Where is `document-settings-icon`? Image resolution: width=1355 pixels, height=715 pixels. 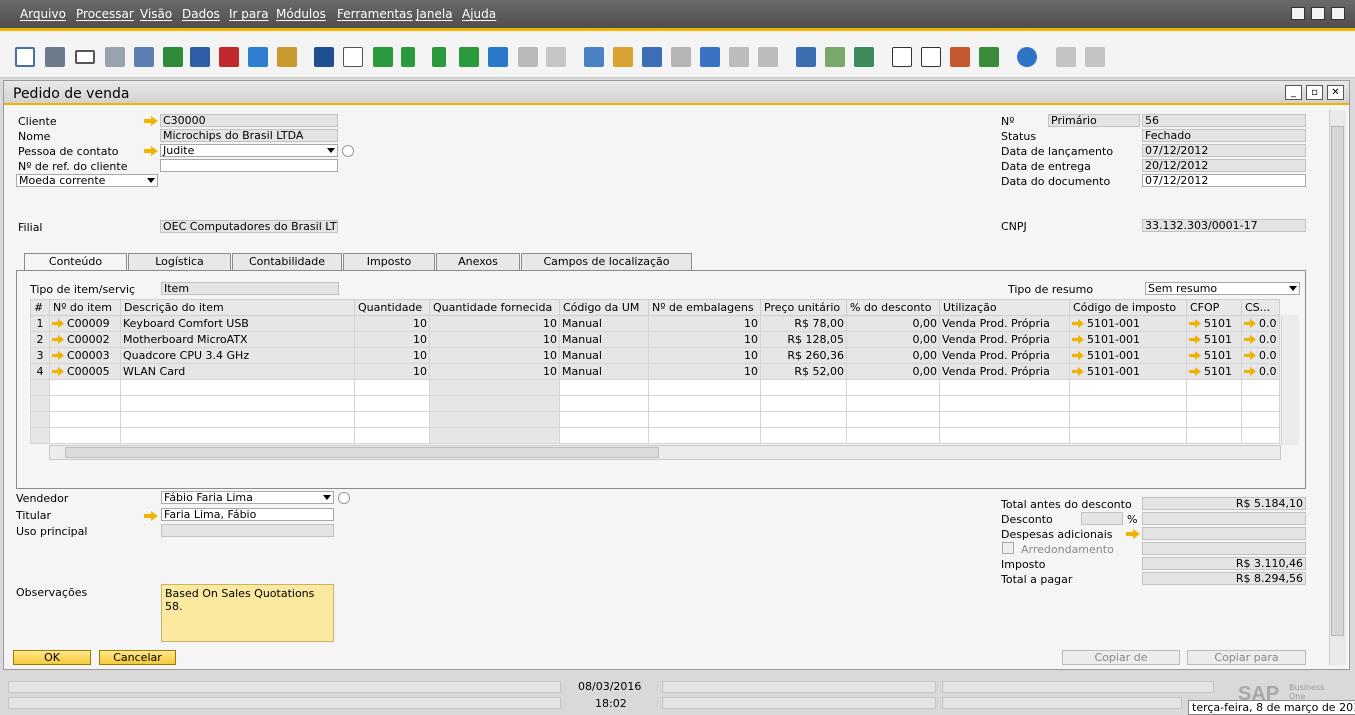 document-settings-icon is located at coordinates (768, 57).